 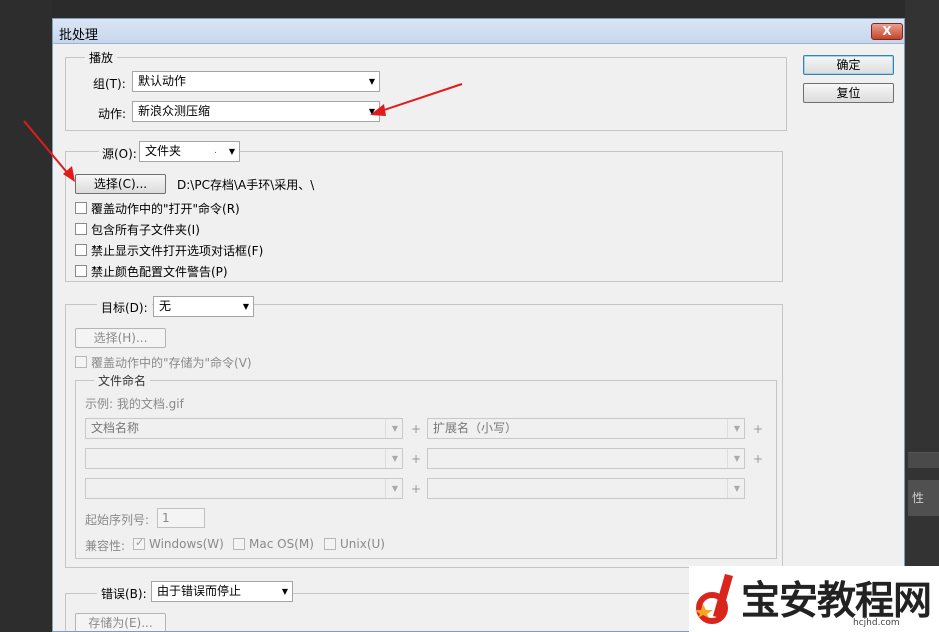 I want to click on errors-select: 由于错误而停止 ▼, so click(x=222, y=591).